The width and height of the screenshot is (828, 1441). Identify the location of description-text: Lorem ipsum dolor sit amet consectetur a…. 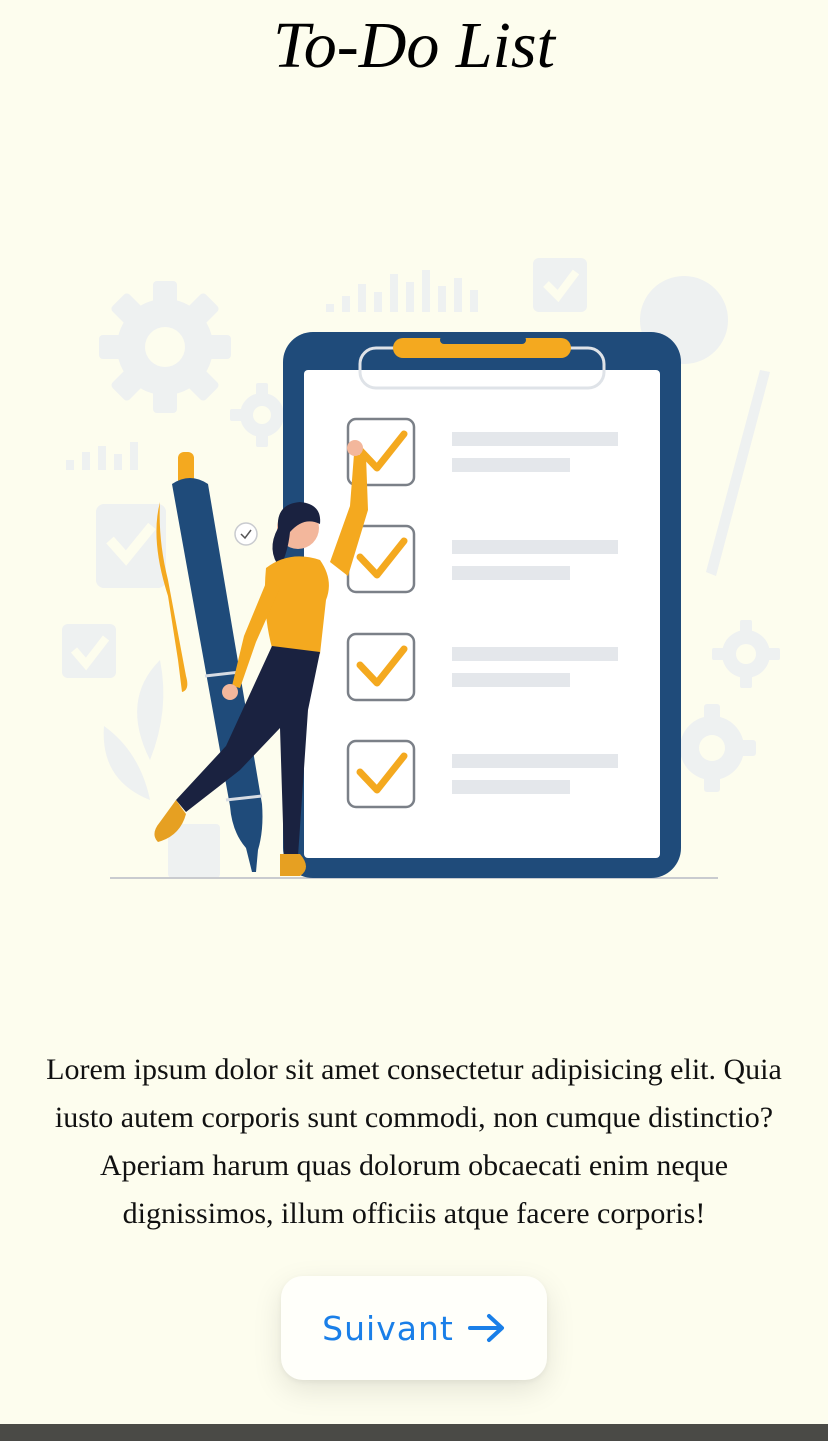
(414, 1141).